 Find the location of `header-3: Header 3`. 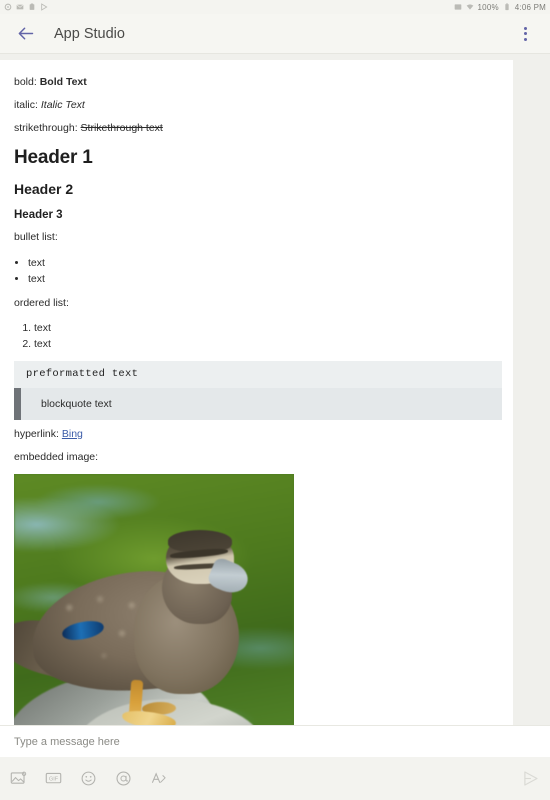

header-3: Header 3 is located at coordinates (38, 215).